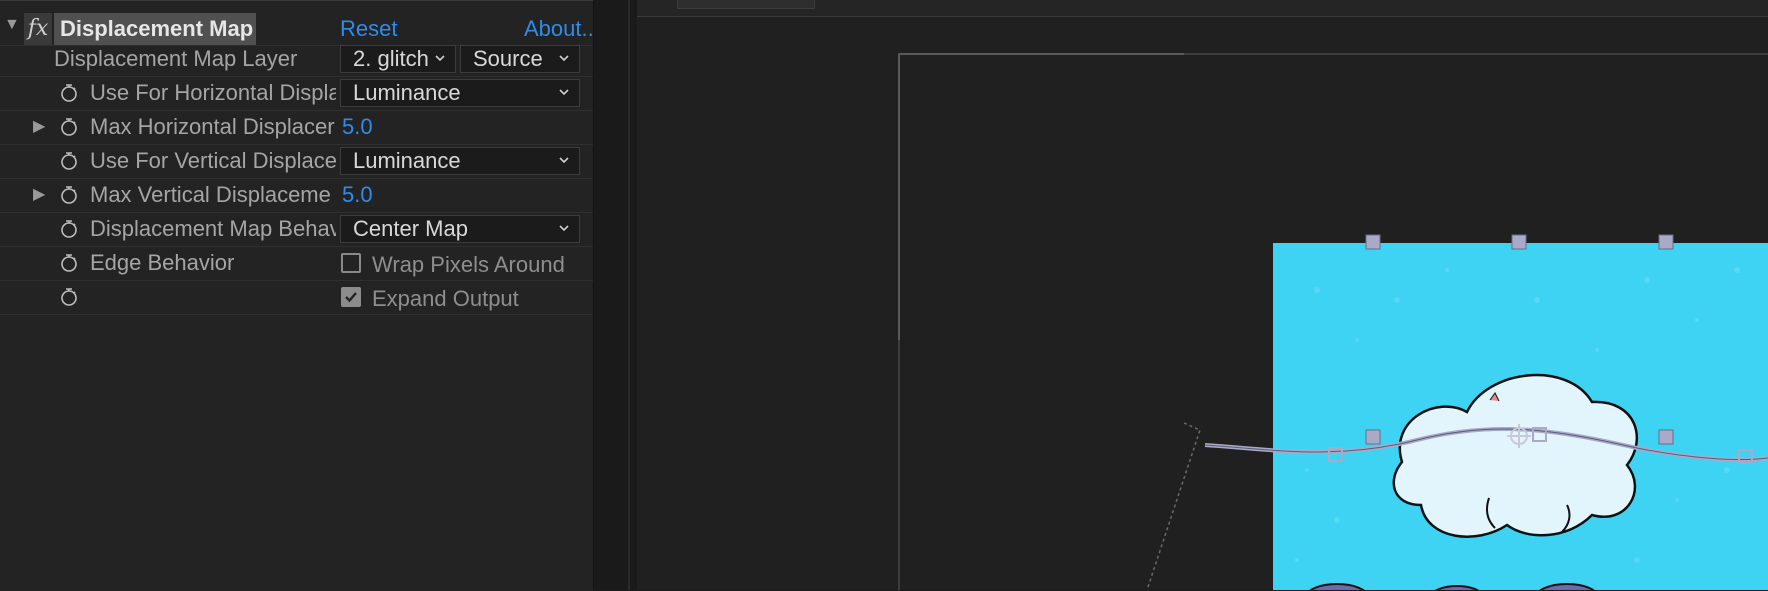 This screenshot has height=591, width=1768. What do you see at coordinates (296, 297) in the screenshot?
I see `property-row-expand-output: Expand Output` at bounding box center [296, 297].